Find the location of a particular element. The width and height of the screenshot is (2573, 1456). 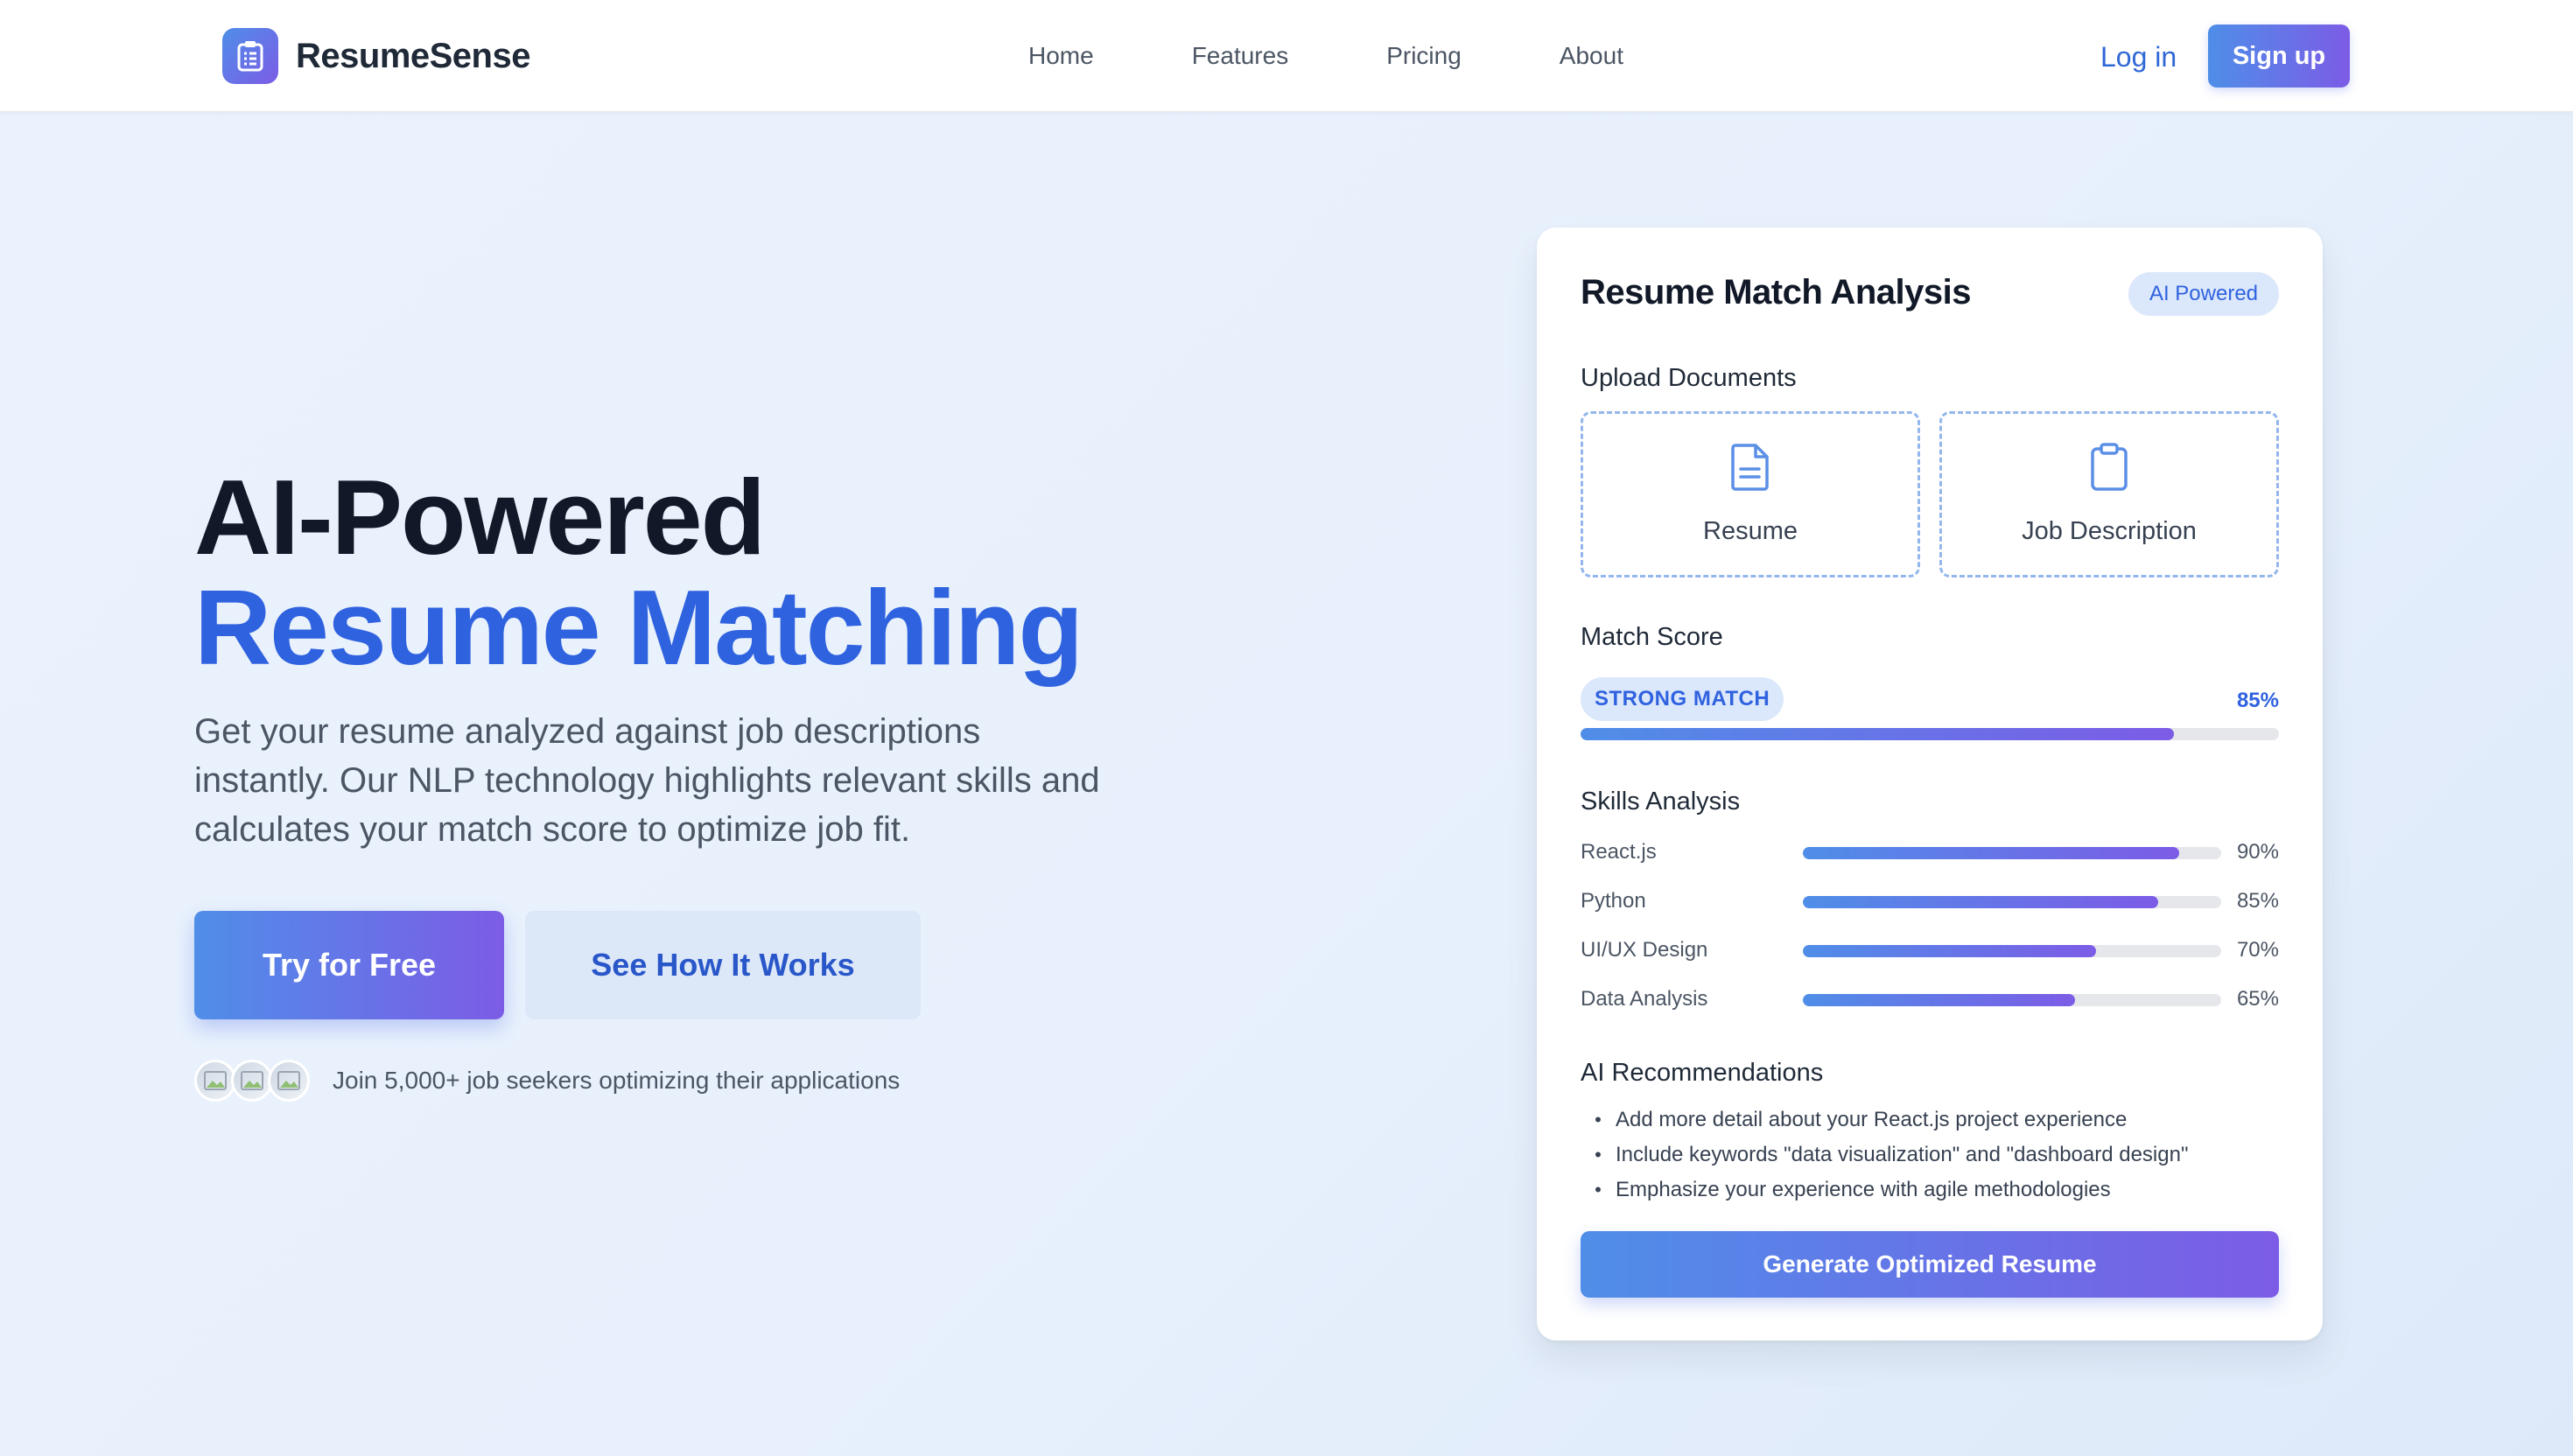

job-description-upload-label: Job Description is located at coordinates (2109, 531).